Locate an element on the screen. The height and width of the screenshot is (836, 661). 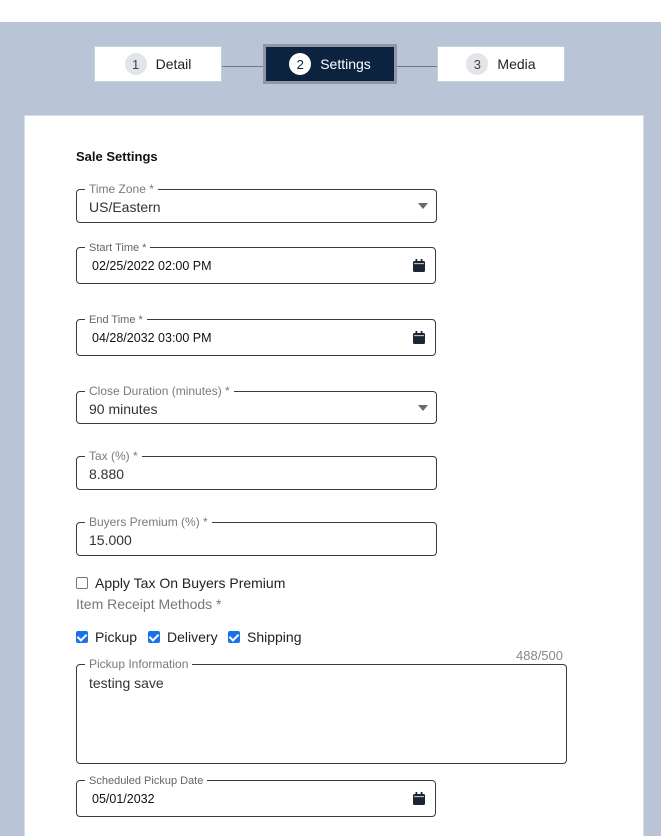
step-number: 3 is located at coordinates (477, 64).